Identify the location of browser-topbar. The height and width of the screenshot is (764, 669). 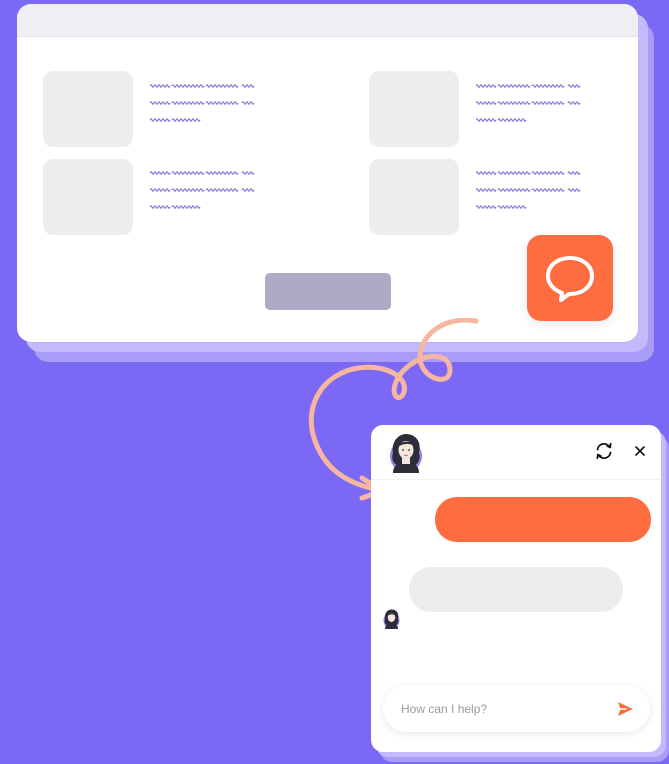
(327, 20).